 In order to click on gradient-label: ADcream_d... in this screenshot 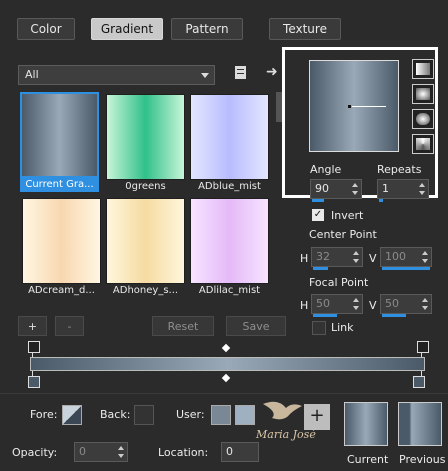, I will do `click(61, 290)`.